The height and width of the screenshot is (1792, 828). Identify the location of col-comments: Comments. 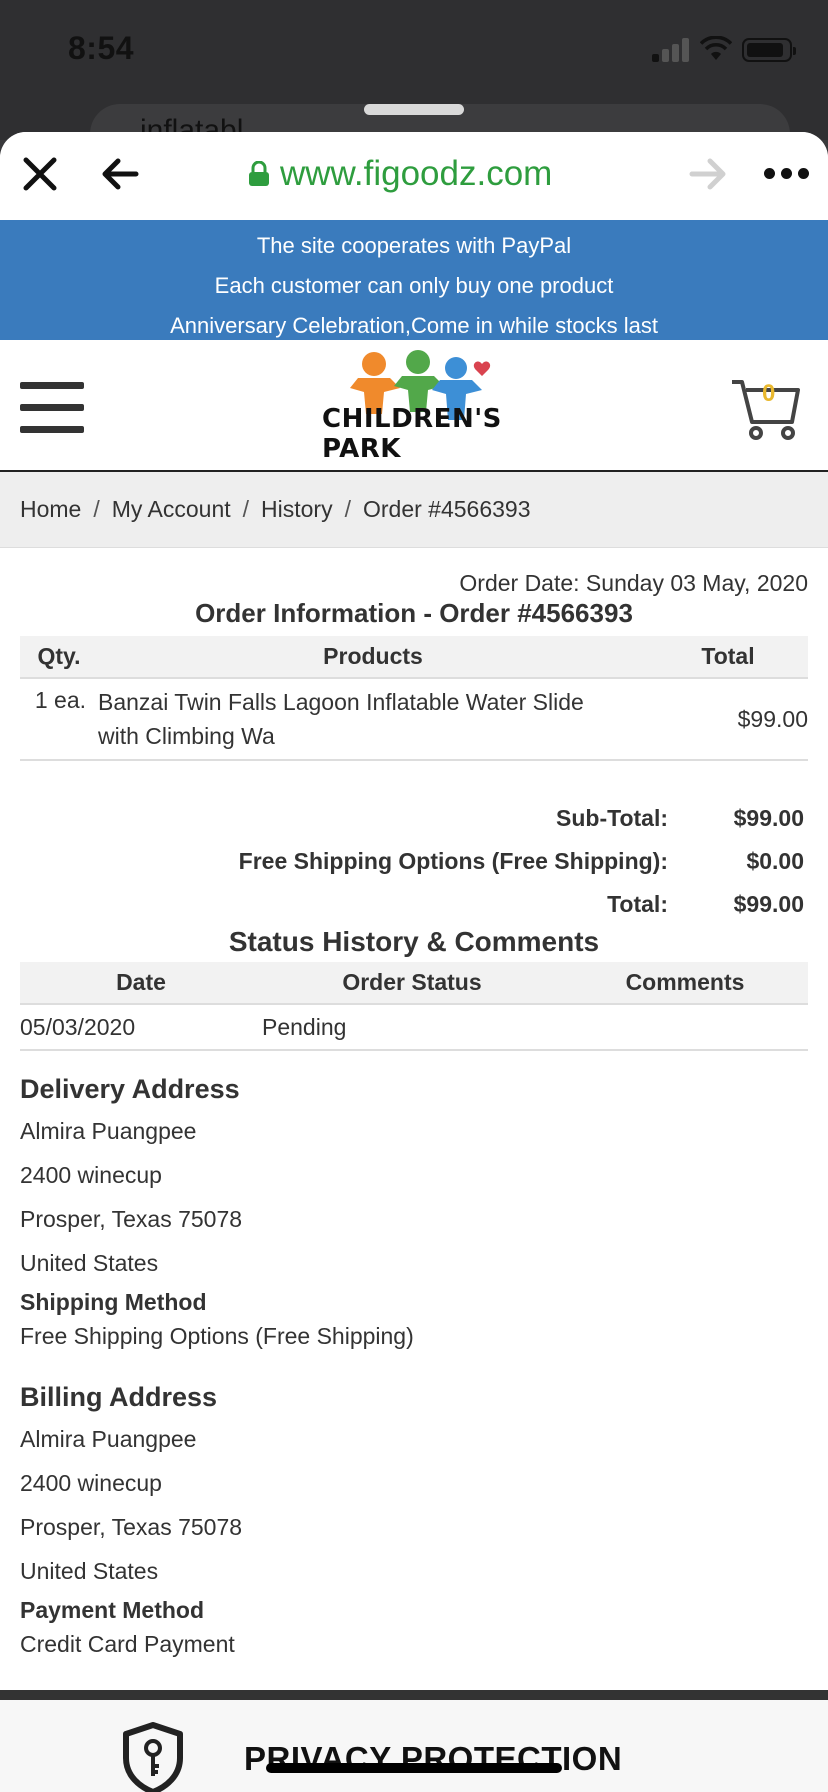
(685, 983).